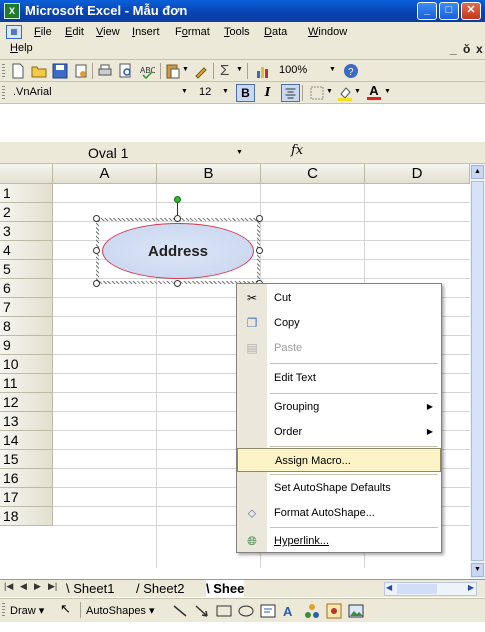 The height and width of the screenshot is (632, 485). I want to click on sheet-tab-sheet2: / Sheet2, so click(160, 588).